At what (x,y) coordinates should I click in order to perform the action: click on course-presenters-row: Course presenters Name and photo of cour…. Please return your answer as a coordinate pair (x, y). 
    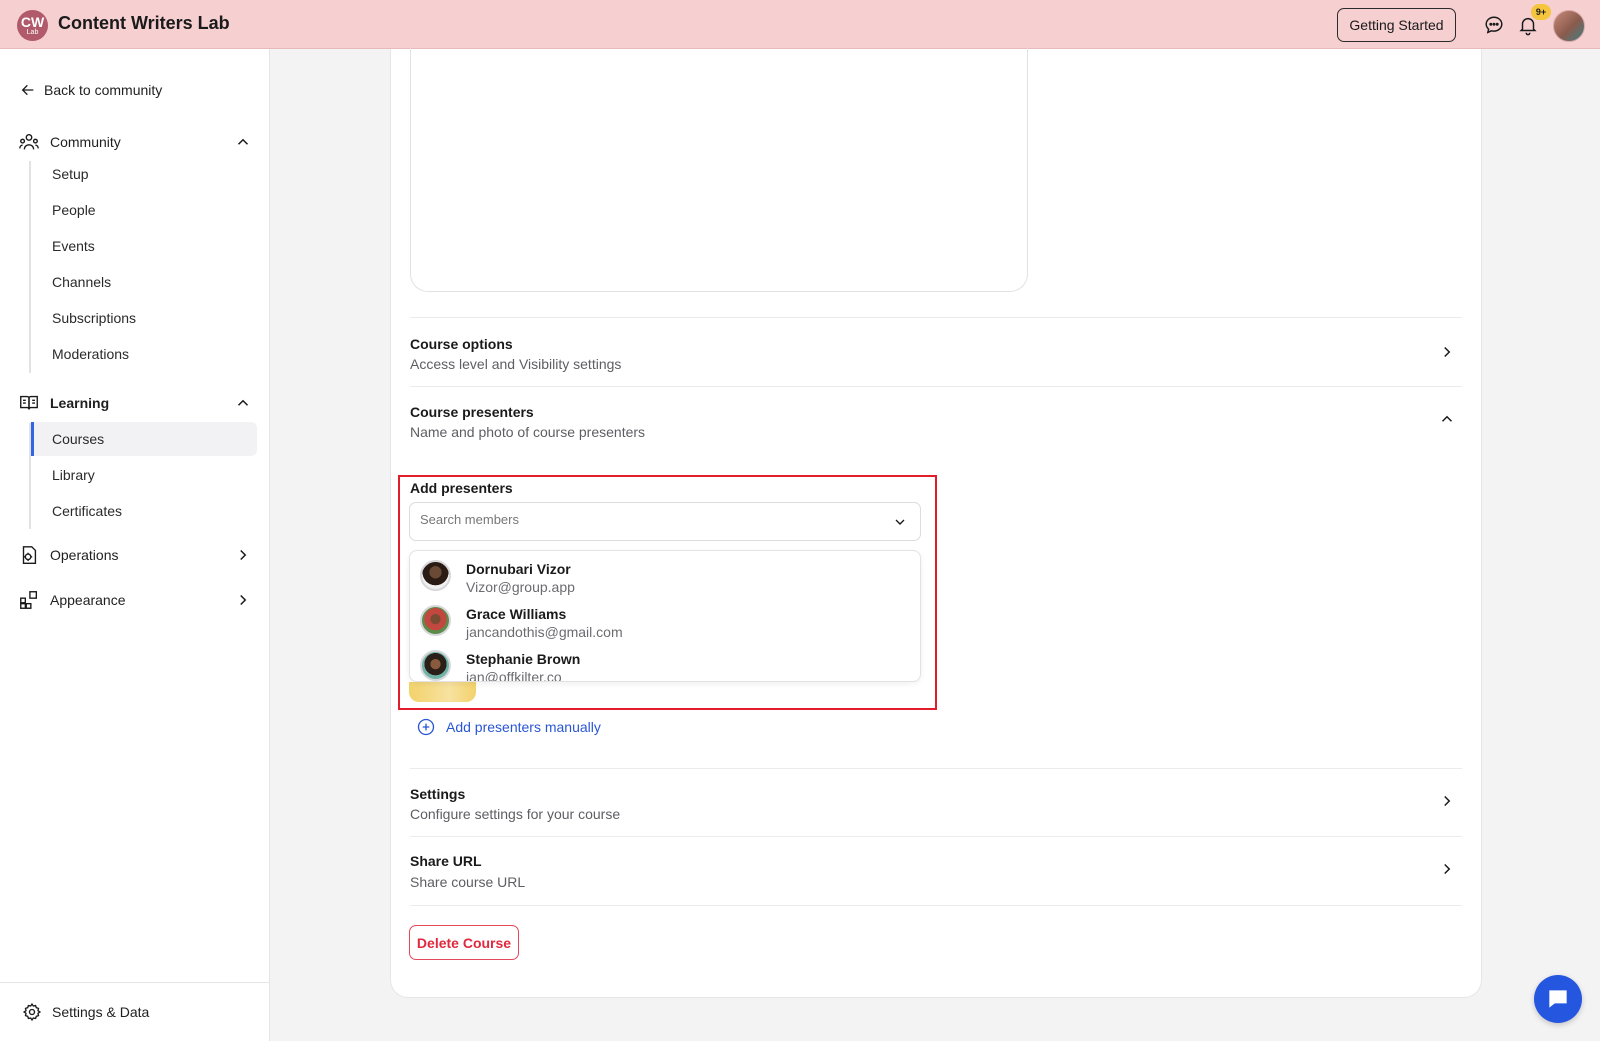
    Looking at the image, I should click on (936, 426).